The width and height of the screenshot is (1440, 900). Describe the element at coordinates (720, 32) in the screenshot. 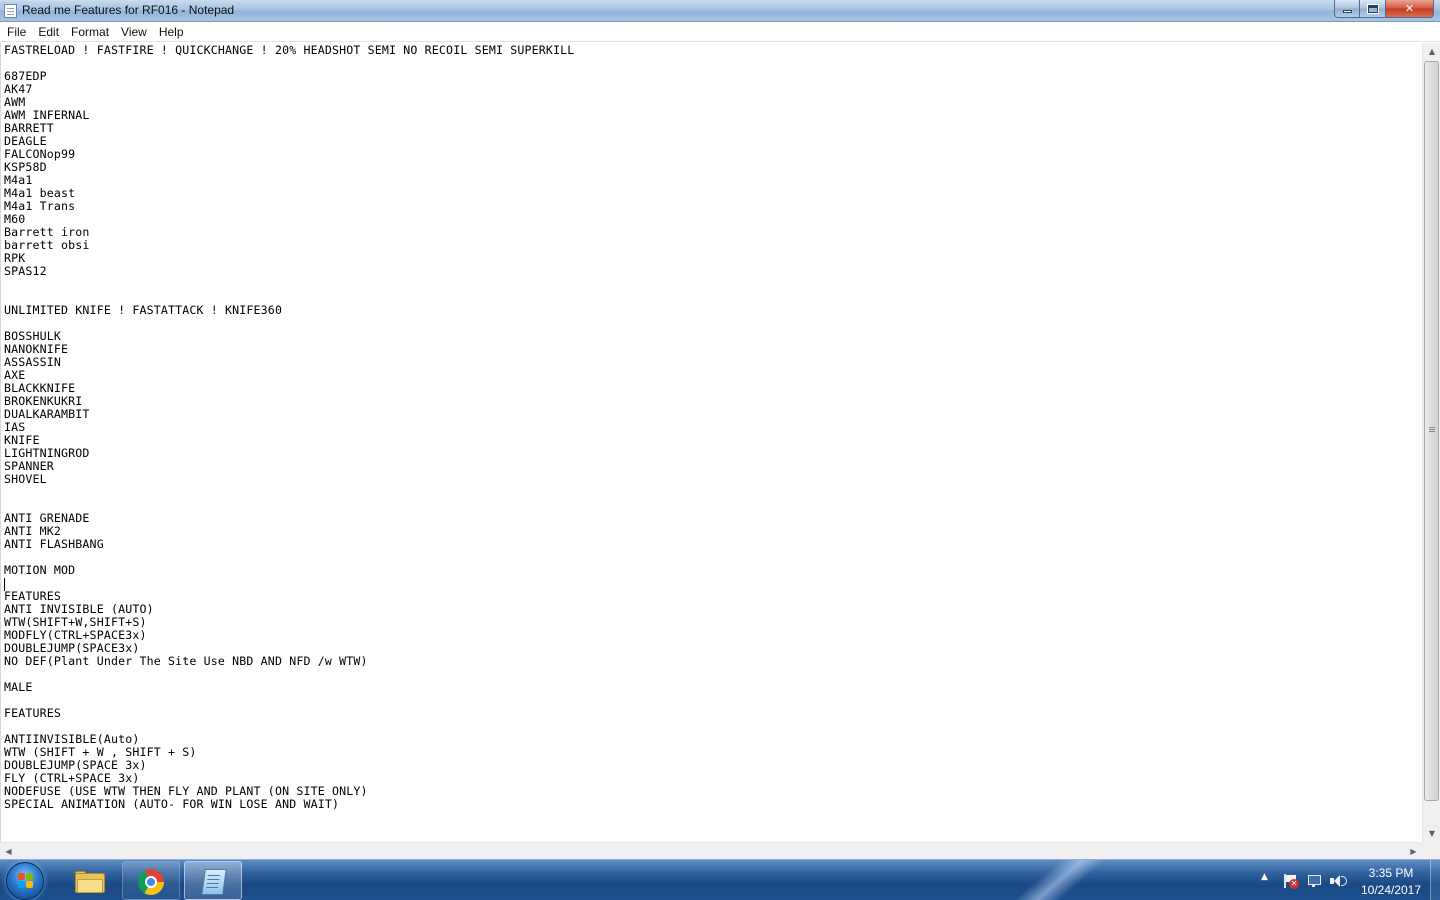

I see `menu-bar: File Edit Format View Help` at that location.